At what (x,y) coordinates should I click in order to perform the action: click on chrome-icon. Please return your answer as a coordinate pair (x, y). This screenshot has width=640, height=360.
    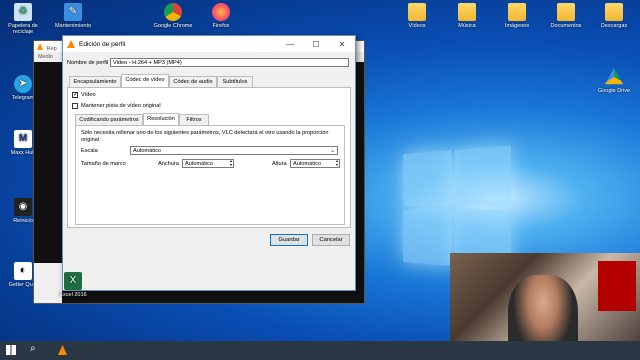
    Looking at the image, I should click on (173, 12).